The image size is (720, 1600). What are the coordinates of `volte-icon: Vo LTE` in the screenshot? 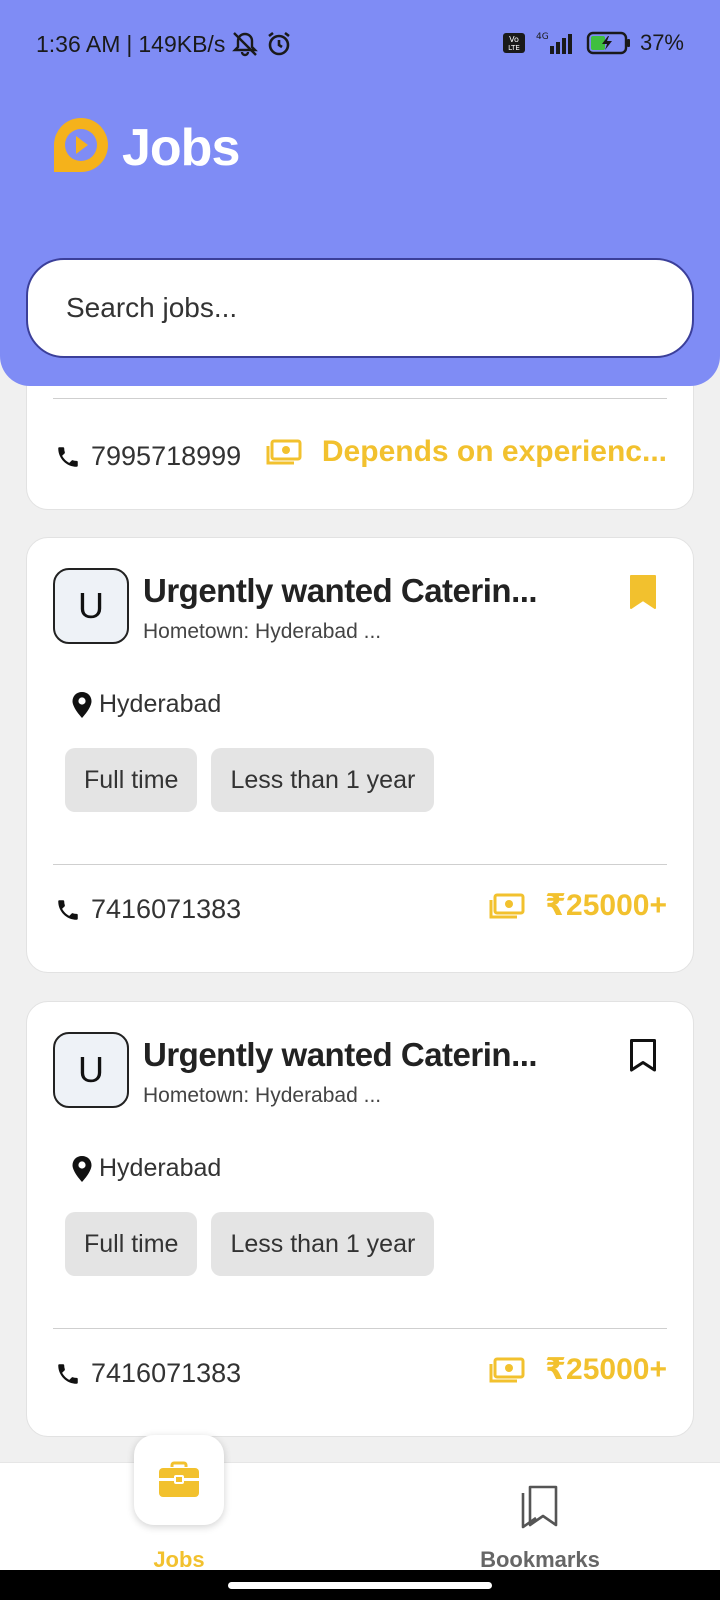 It's located at (514, 43).